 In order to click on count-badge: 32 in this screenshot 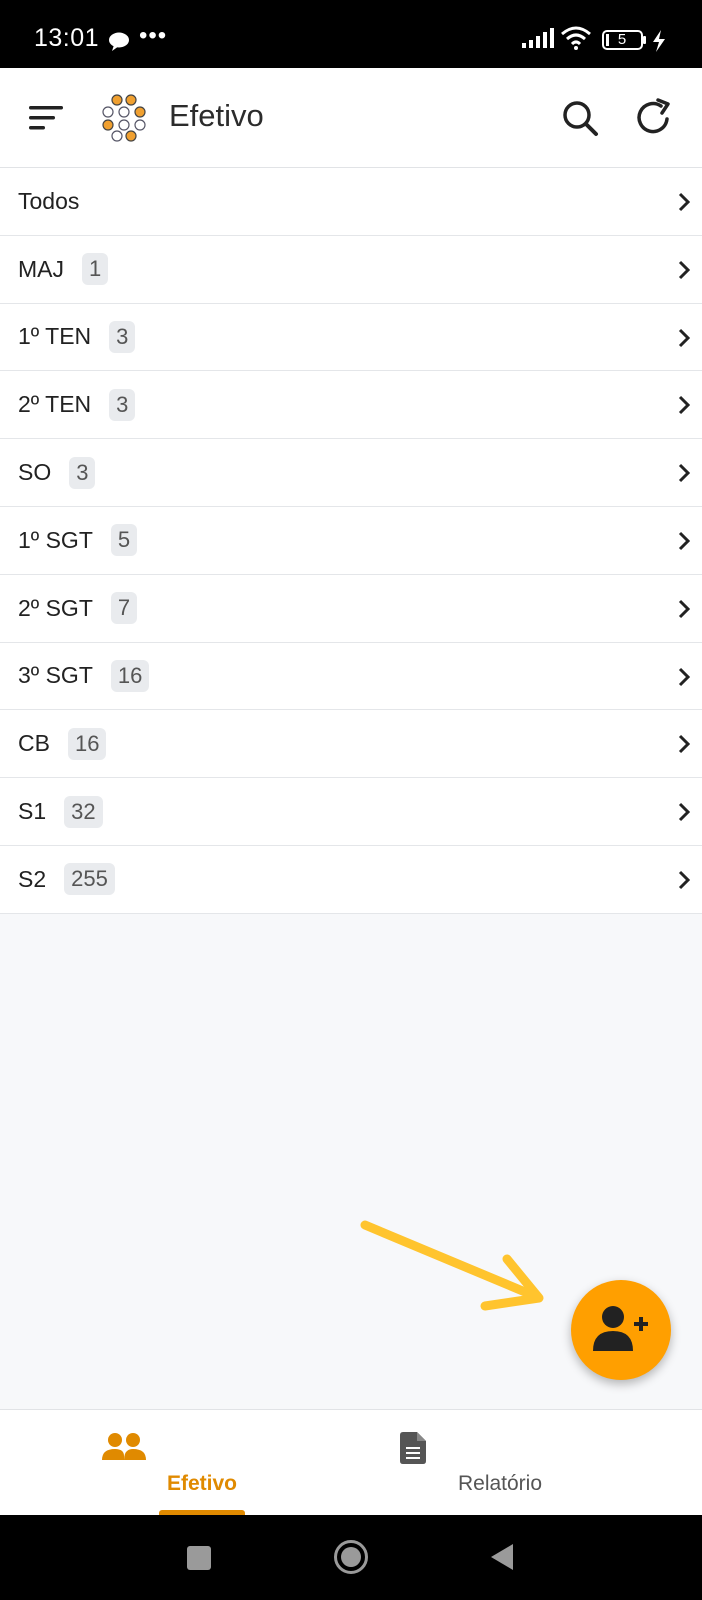, I will do `click(83, 811)`.